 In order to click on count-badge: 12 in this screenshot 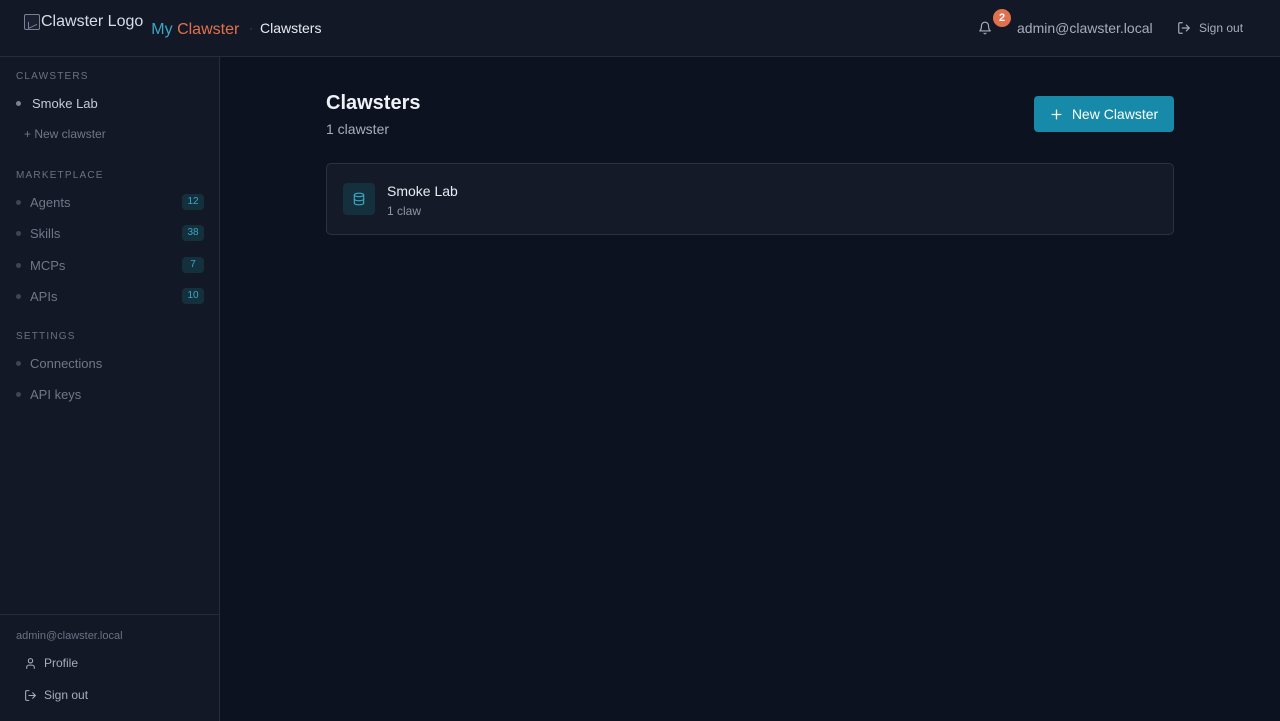, I will do `click(193, 202)`.